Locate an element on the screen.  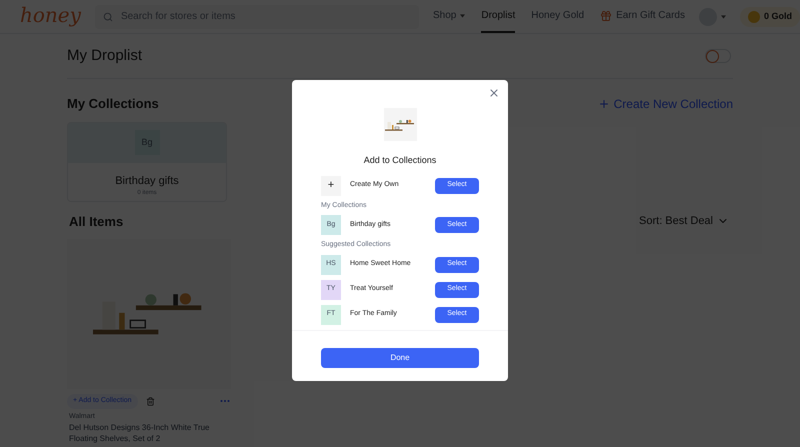
collection-name: Birthday gifts is located at coordinates (147, 181).